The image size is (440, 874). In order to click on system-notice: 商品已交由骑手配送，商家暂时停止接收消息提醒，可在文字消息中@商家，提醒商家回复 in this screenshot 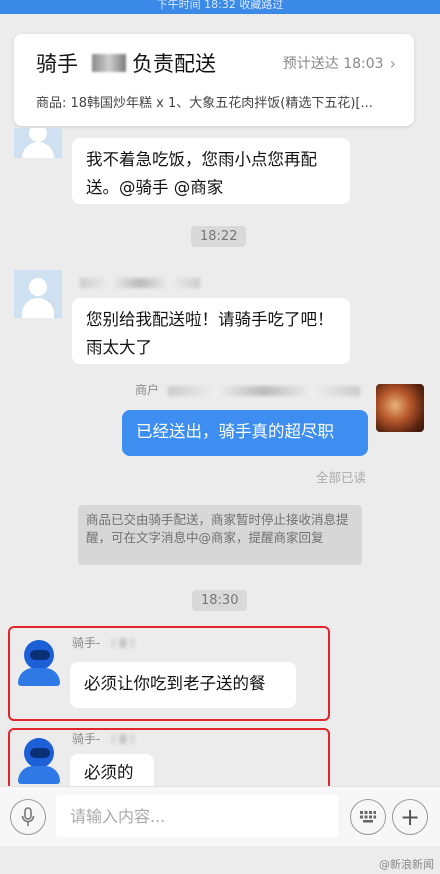, I will do `click(220, 535)`.